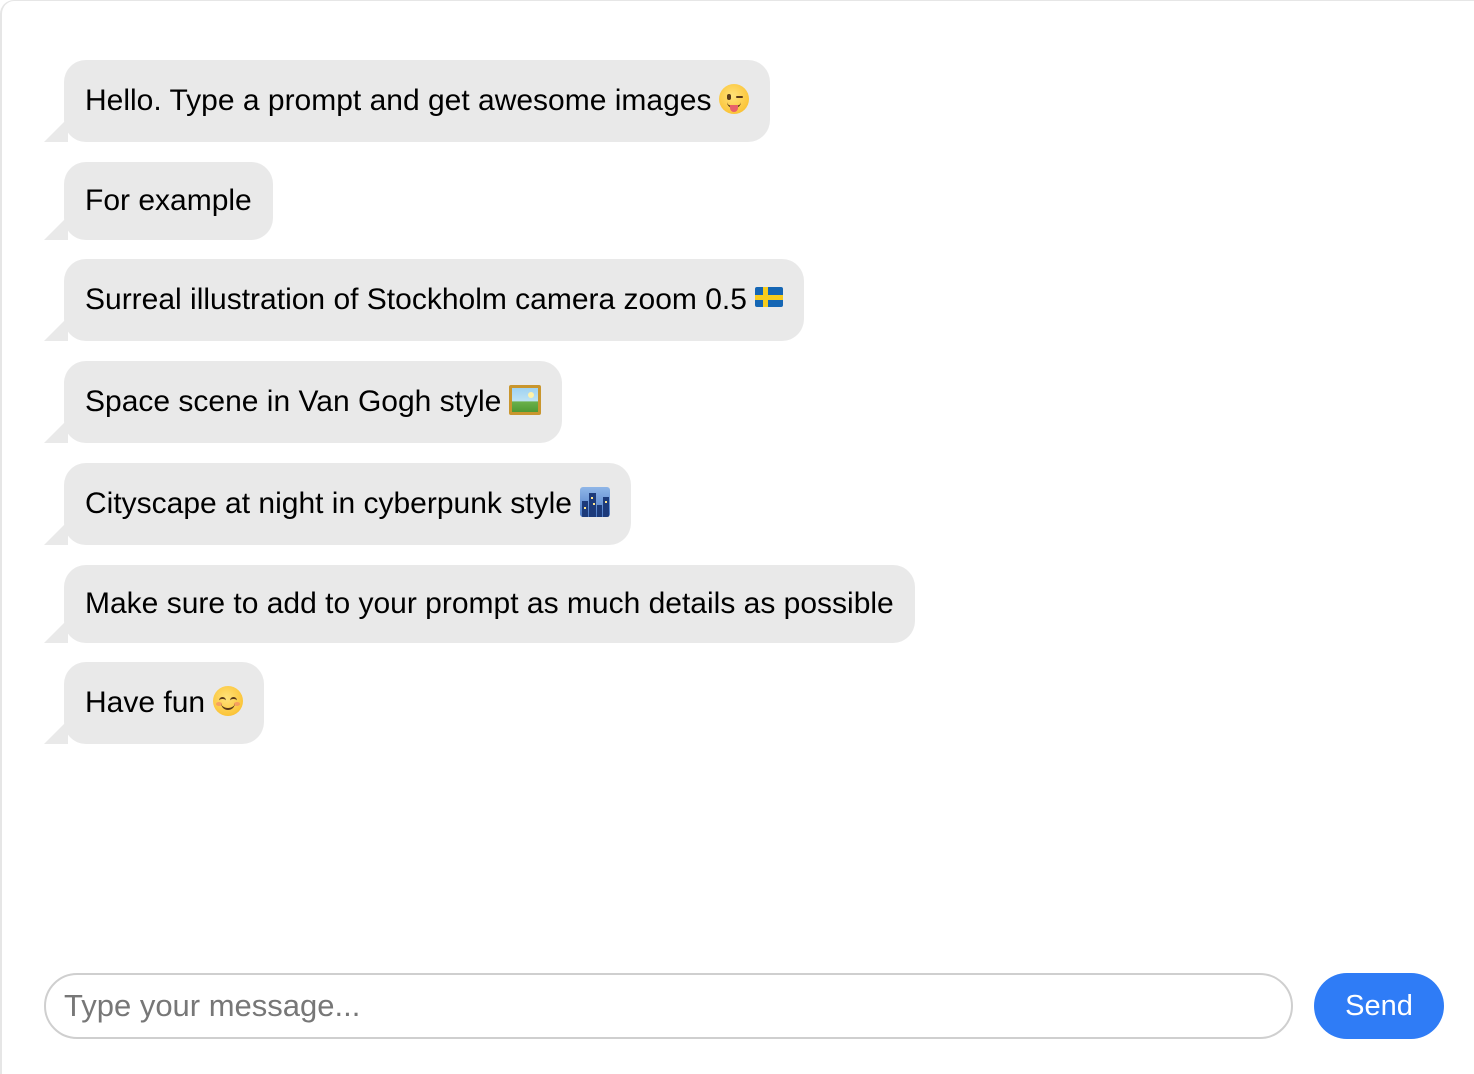  Describe the element at coordinates (168, 200) in the screenshot. I see `message-text: For example` at that location.